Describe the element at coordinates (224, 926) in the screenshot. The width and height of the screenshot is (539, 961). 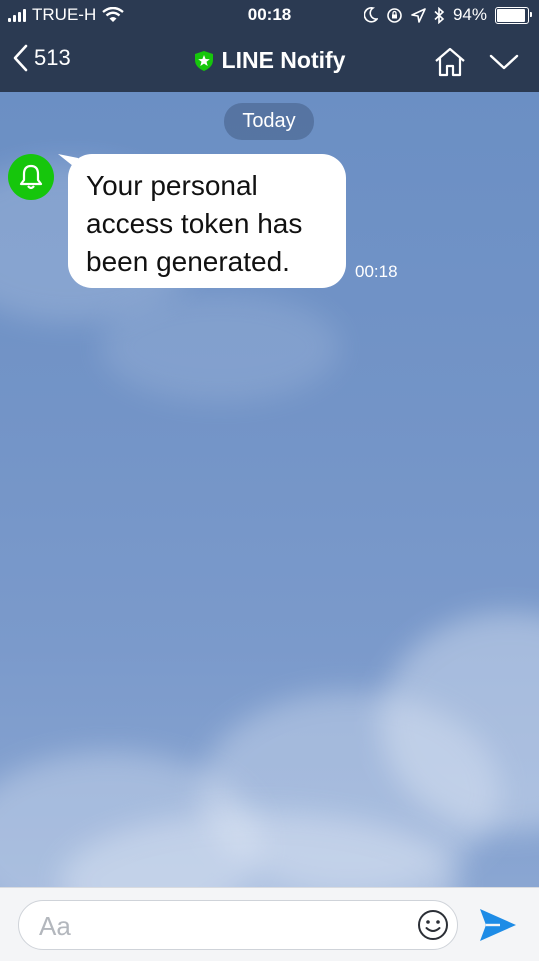
I see `message-input` at that location.